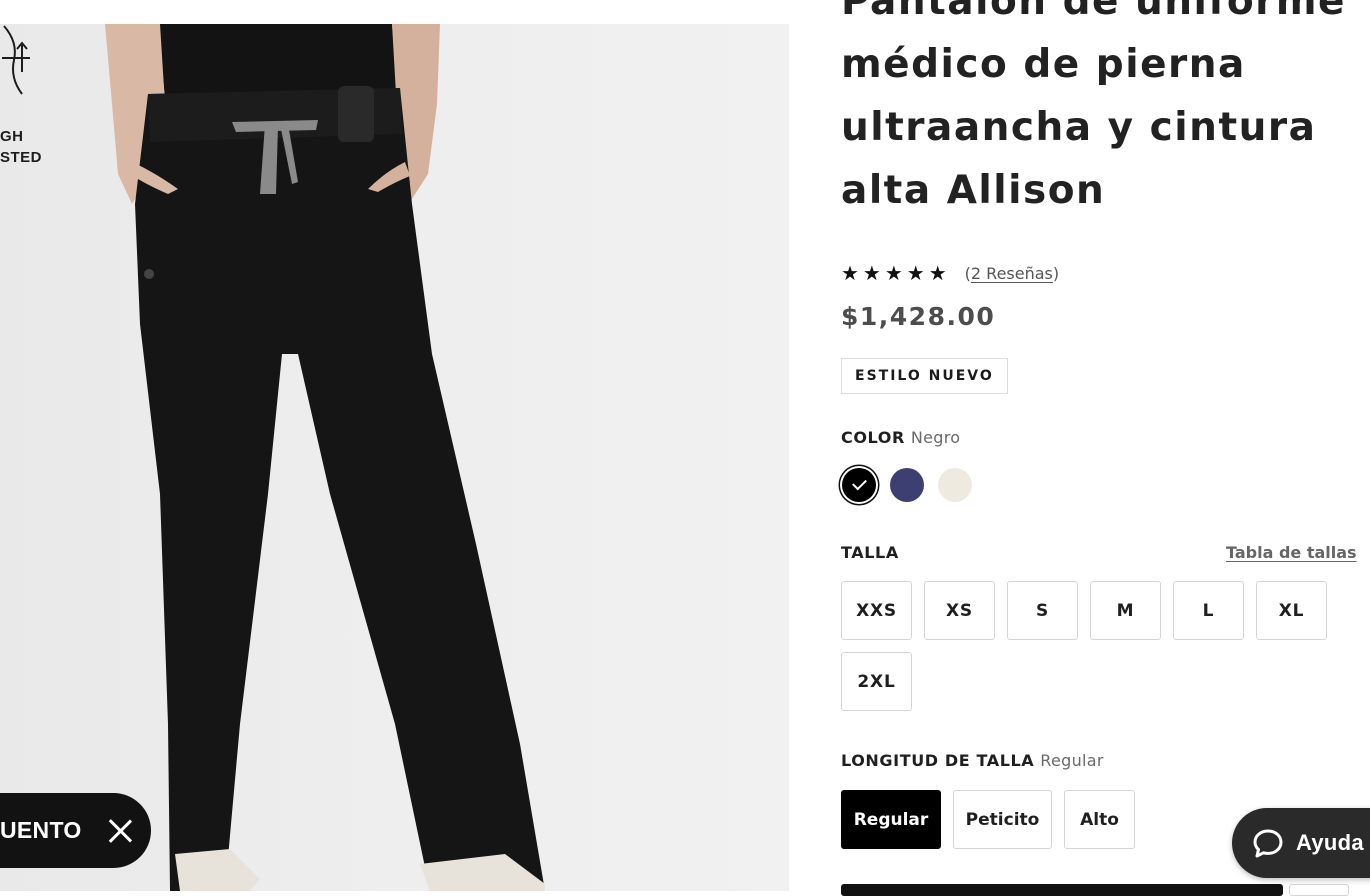 This screenshot has width=1370, height=896. Describe the element at coordinates (1291, 610) in the screenshot. I see `size-option-xl: XL` at that location.